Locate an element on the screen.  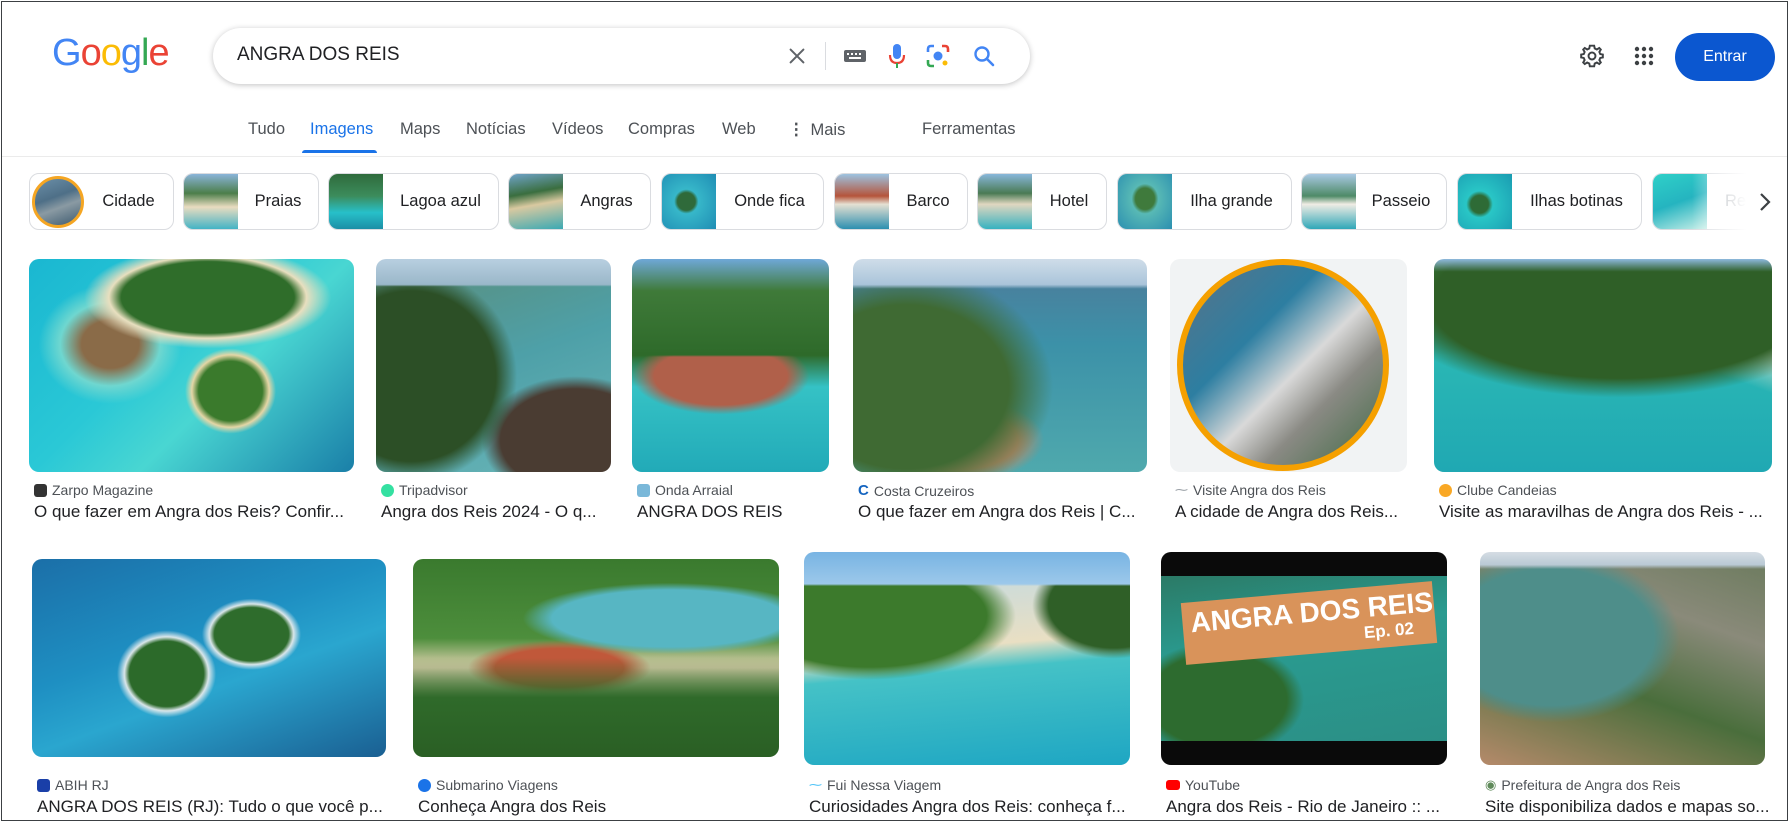
search-input is located at coordinates (497, 55).